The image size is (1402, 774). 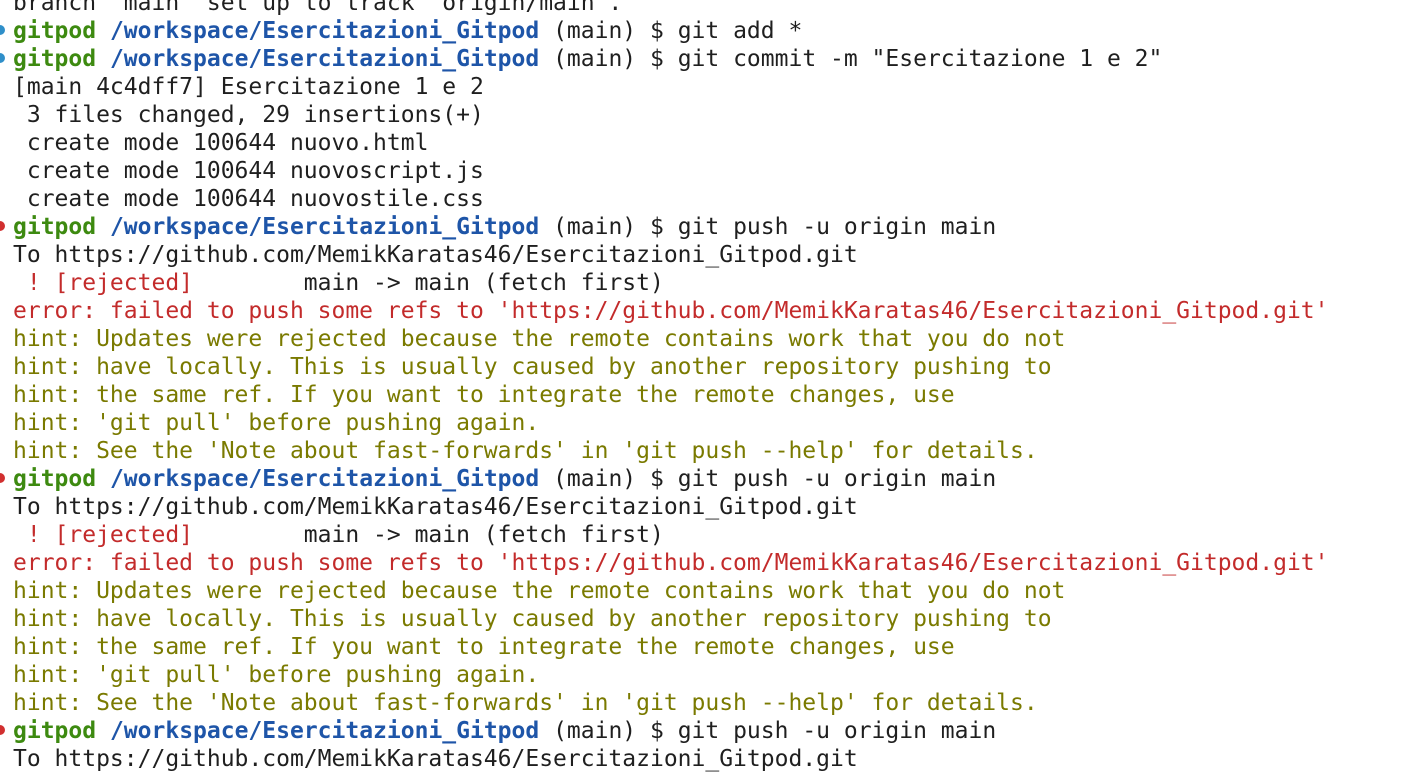 What do you see at coordinates (671, 31) in the screenshot?
I see `prompt-command: (main) $ git add *` at bounding box center [671, 31].